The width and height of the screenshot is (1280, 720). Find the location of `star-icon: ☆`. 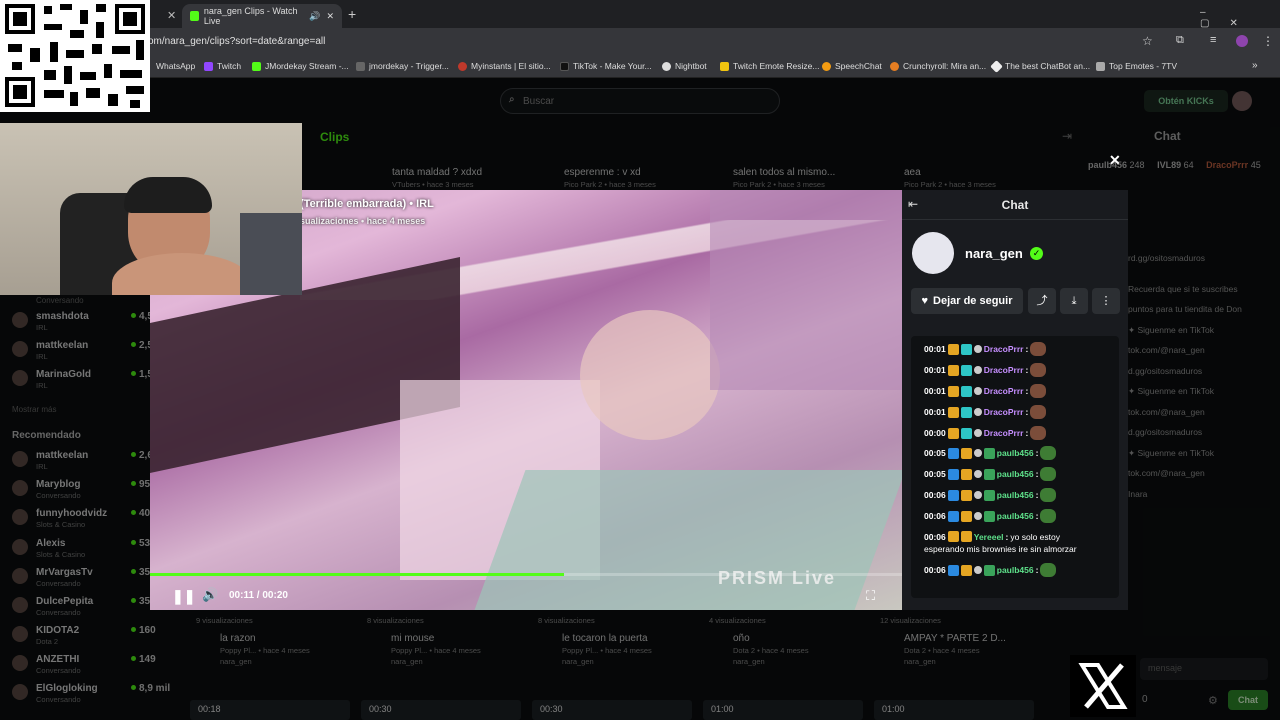

star-icon: ☆ is located at coordinates (1147, 41).